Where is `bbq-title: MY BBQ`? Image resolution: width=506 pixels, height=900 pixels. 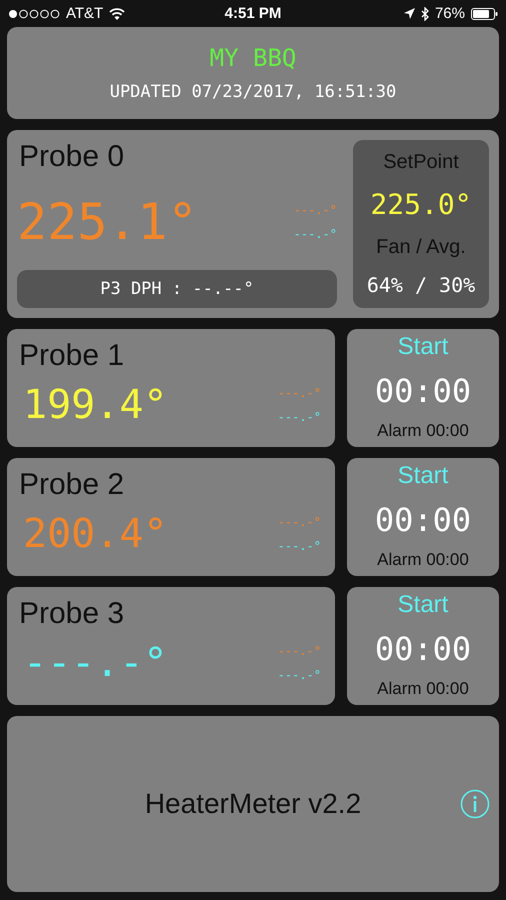
bbq-title: MY BBQ is located at coordinates (253, 58).